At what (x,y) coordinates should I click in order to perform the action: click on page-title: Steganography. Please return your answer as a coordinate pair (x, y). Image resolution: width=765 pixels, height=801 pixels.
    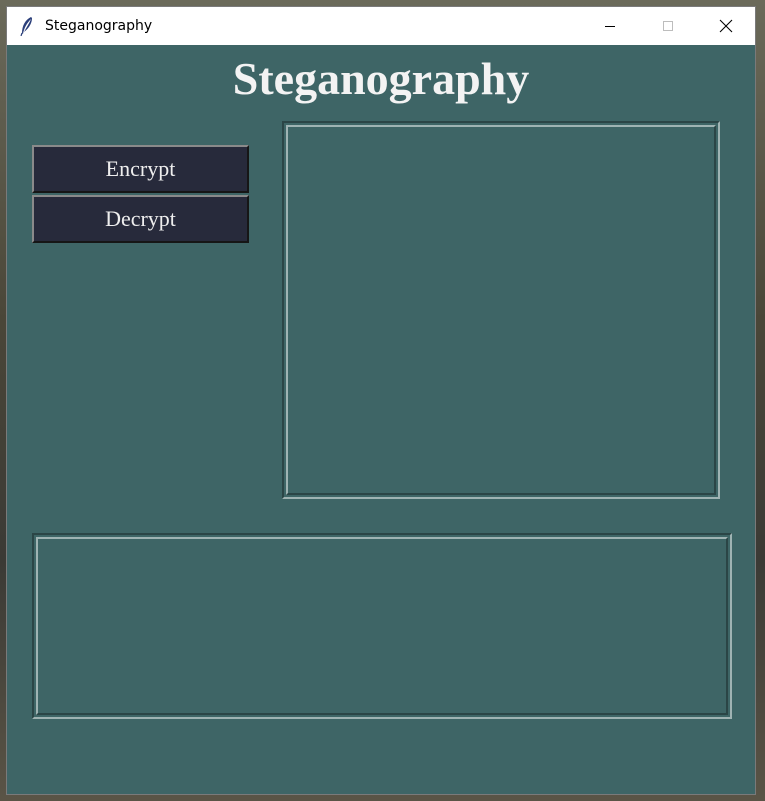
    Looking at the image, I should click on (381, 78).